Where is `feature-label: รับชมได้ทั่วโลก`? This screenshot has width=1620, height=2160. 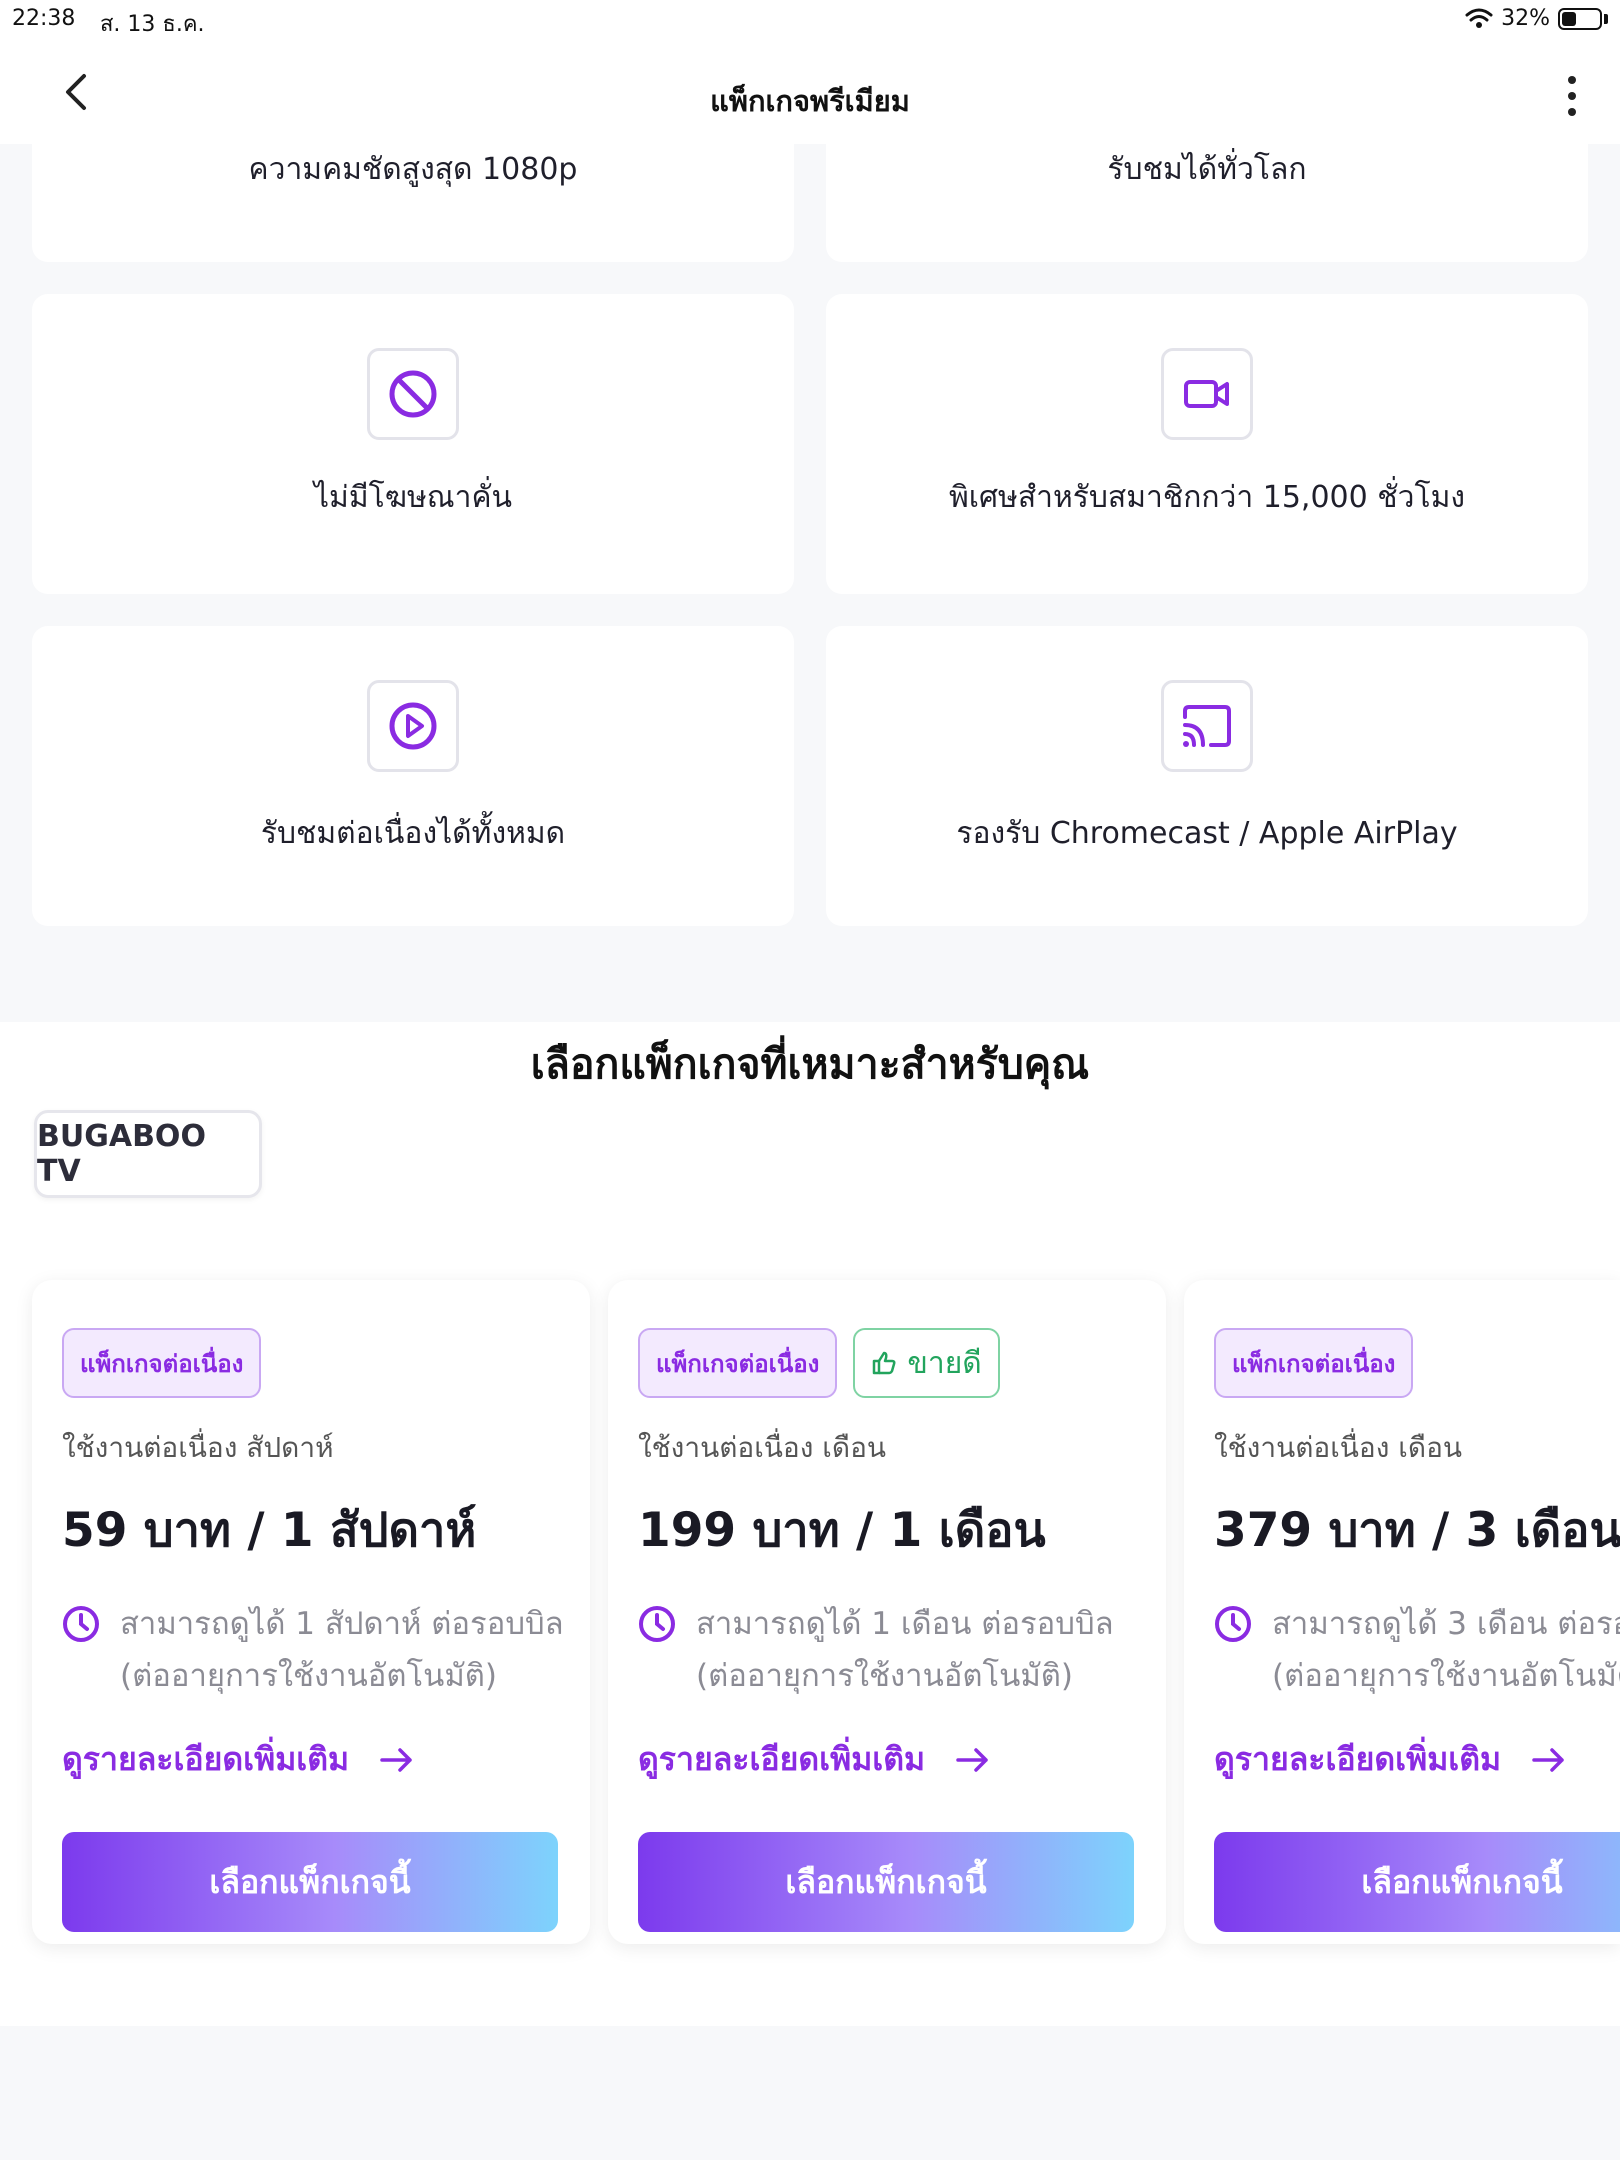 feature-label: รับชมได้ทั่วโลก is located at coordinates (1207, 169).